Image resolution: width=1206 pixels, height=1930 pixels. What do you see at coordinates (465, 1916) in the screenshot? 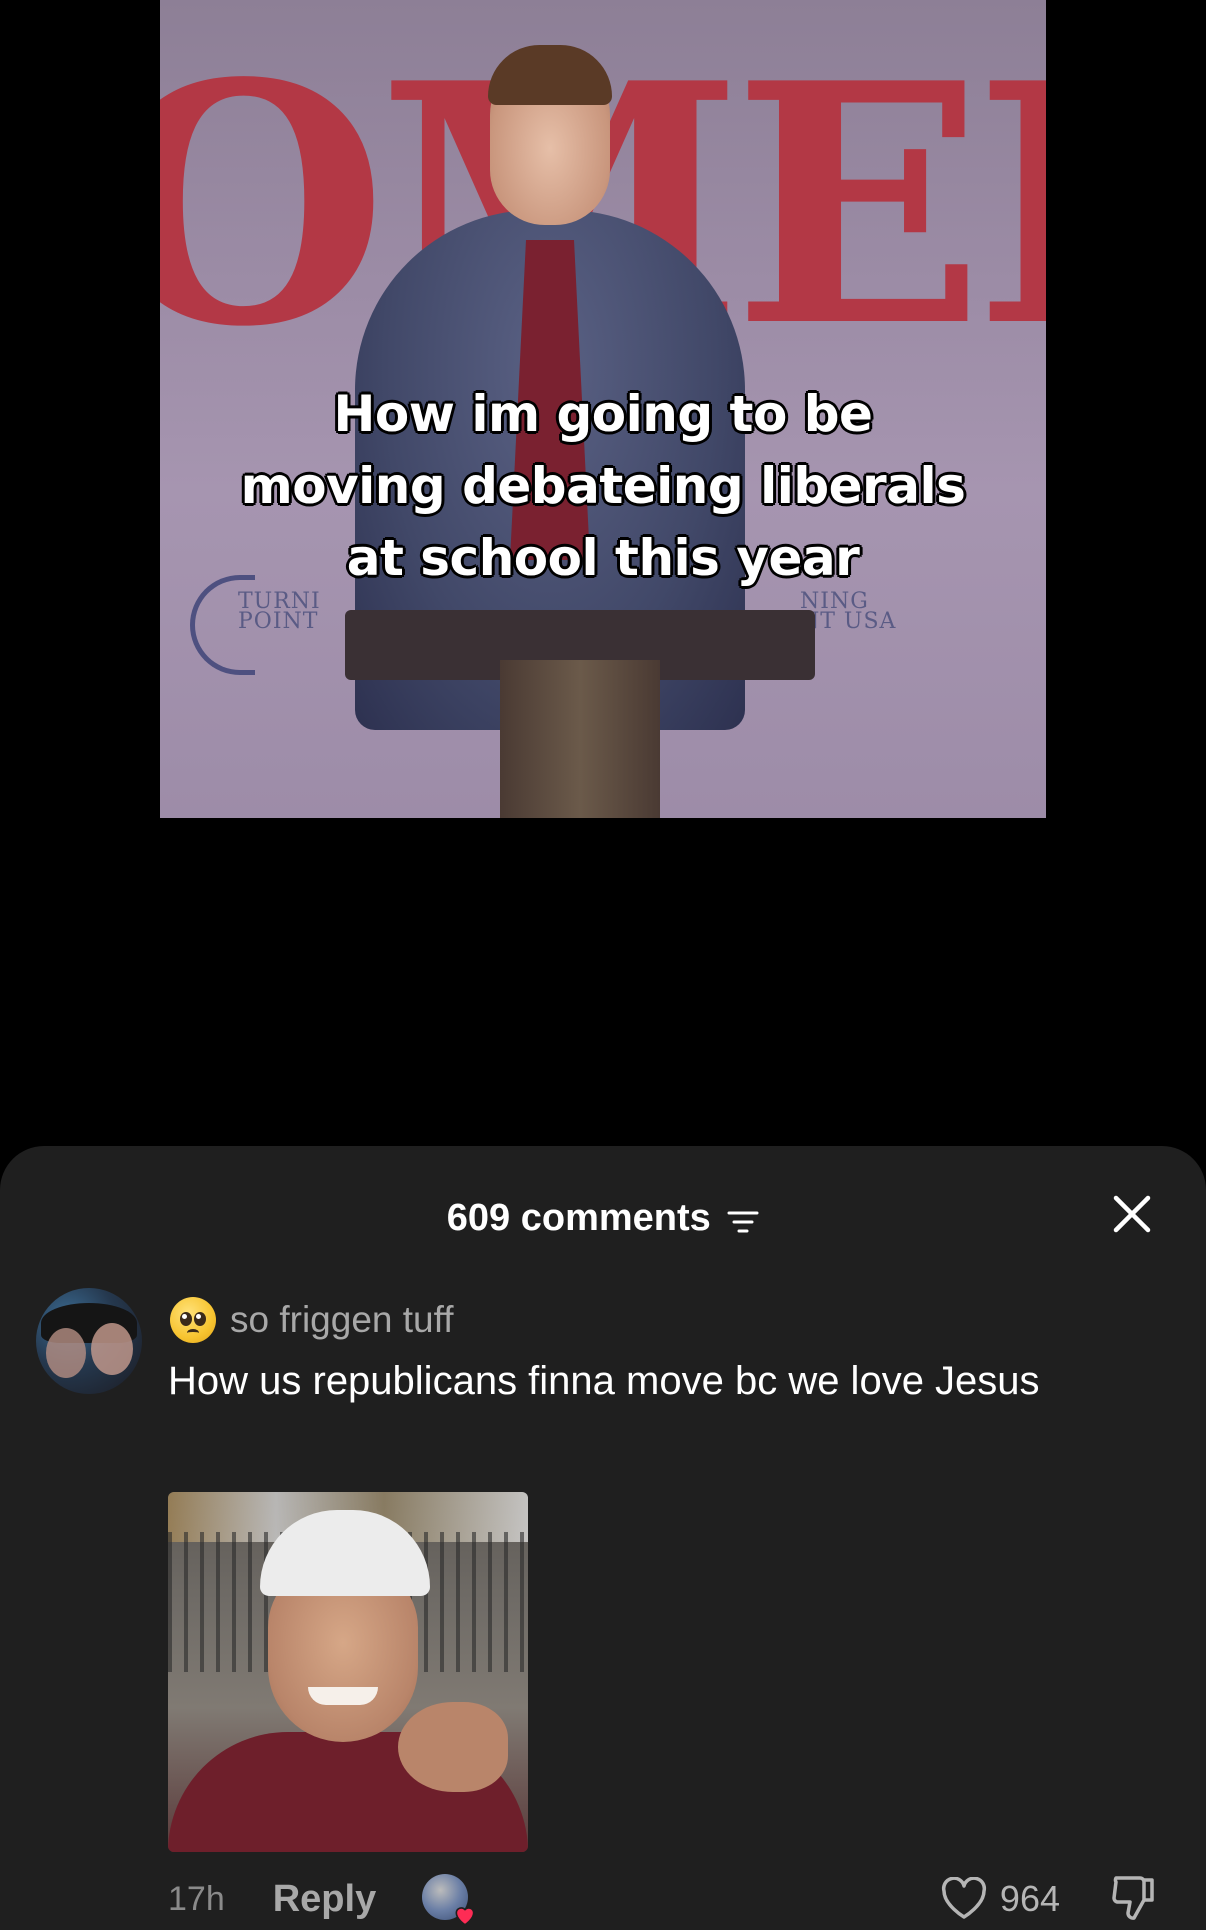
I see `heart-filled-icon` at bounding box center [465, 1916].